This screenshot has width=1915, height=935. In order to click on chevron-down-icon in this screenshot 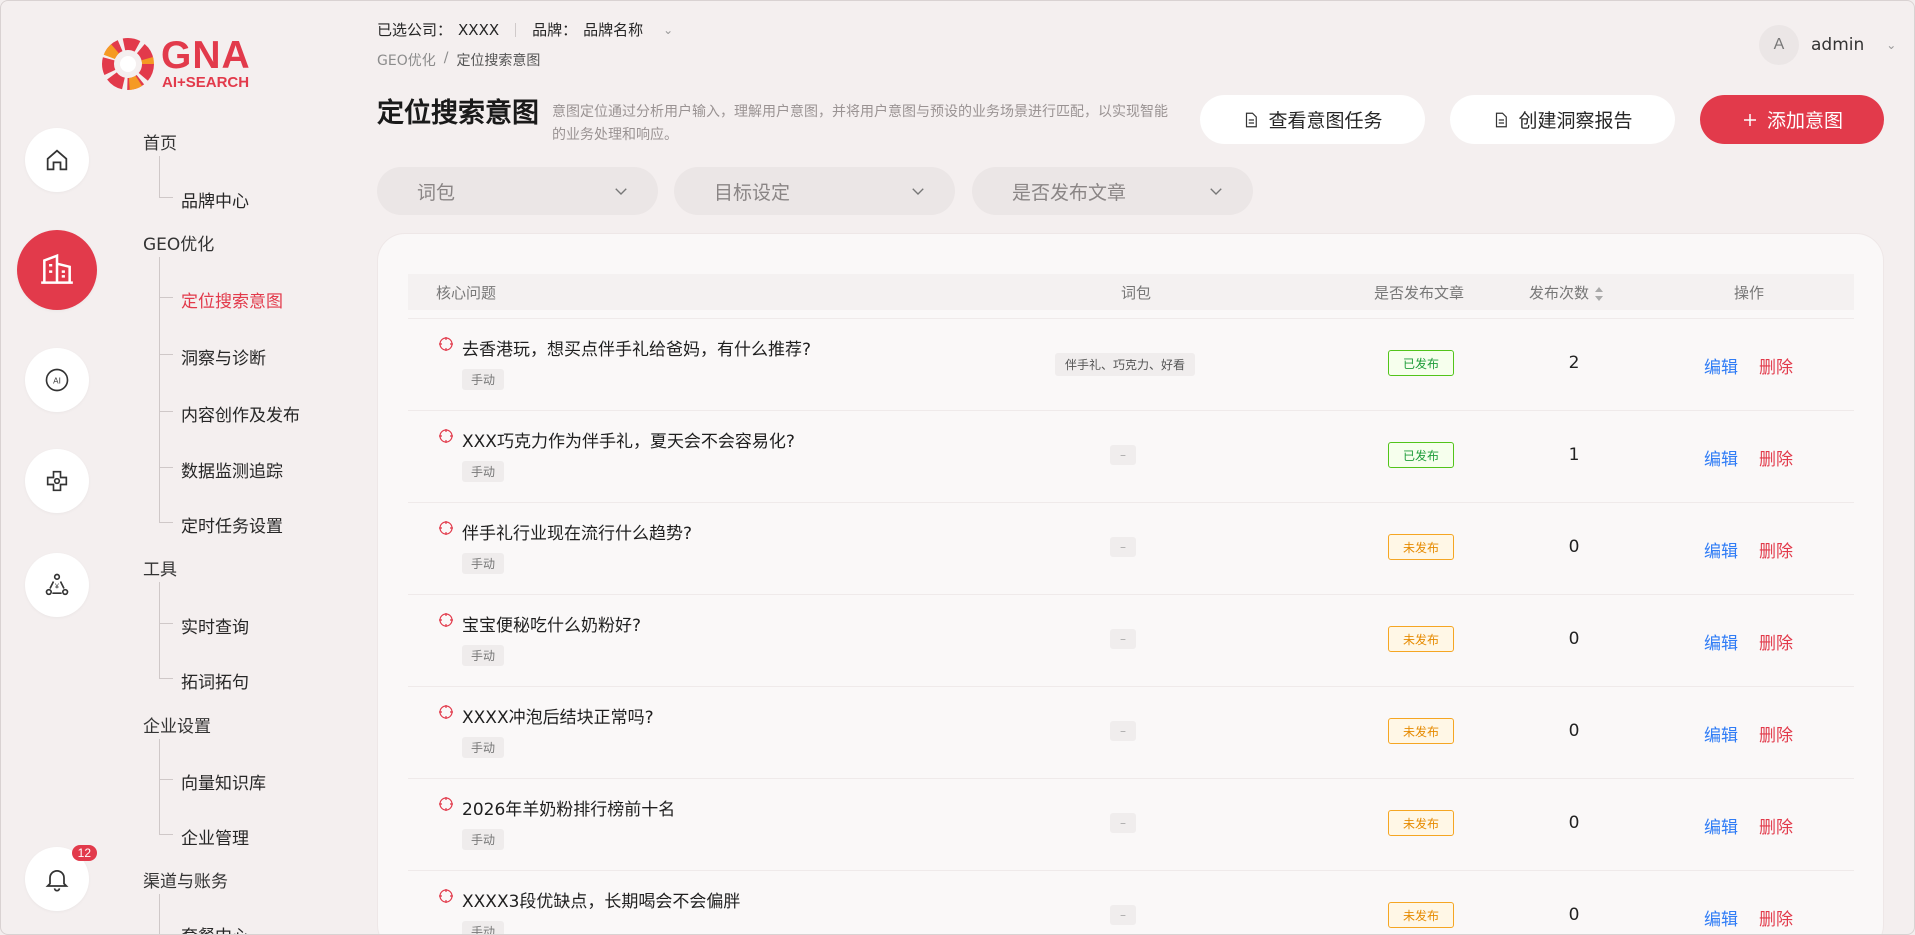, I will do `click(918, 191)`.